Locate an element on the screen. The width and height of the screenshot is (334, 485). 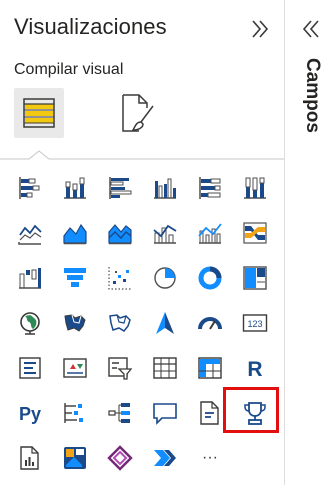
visual-shape-map is located at coordinates (120, 323).